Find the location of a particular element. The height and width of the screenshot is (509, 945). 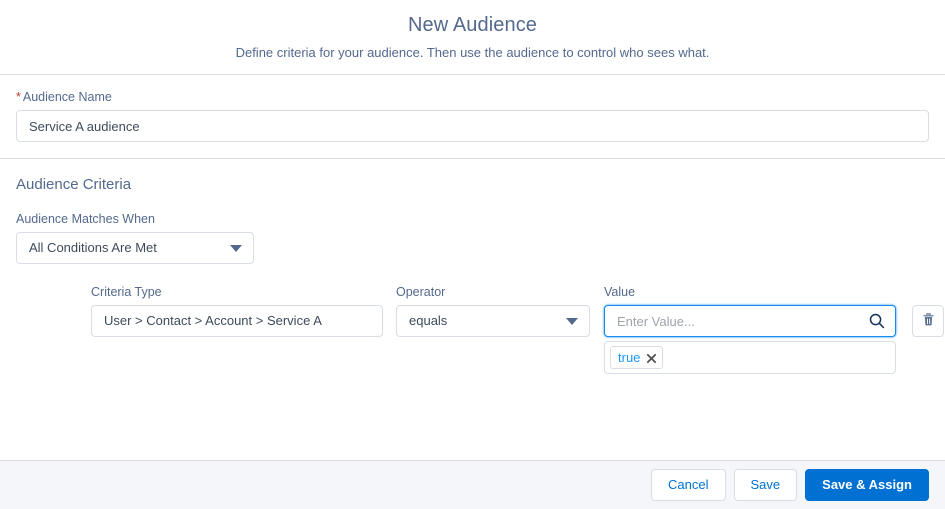

trash-icon is located at coordinates (928, 321).